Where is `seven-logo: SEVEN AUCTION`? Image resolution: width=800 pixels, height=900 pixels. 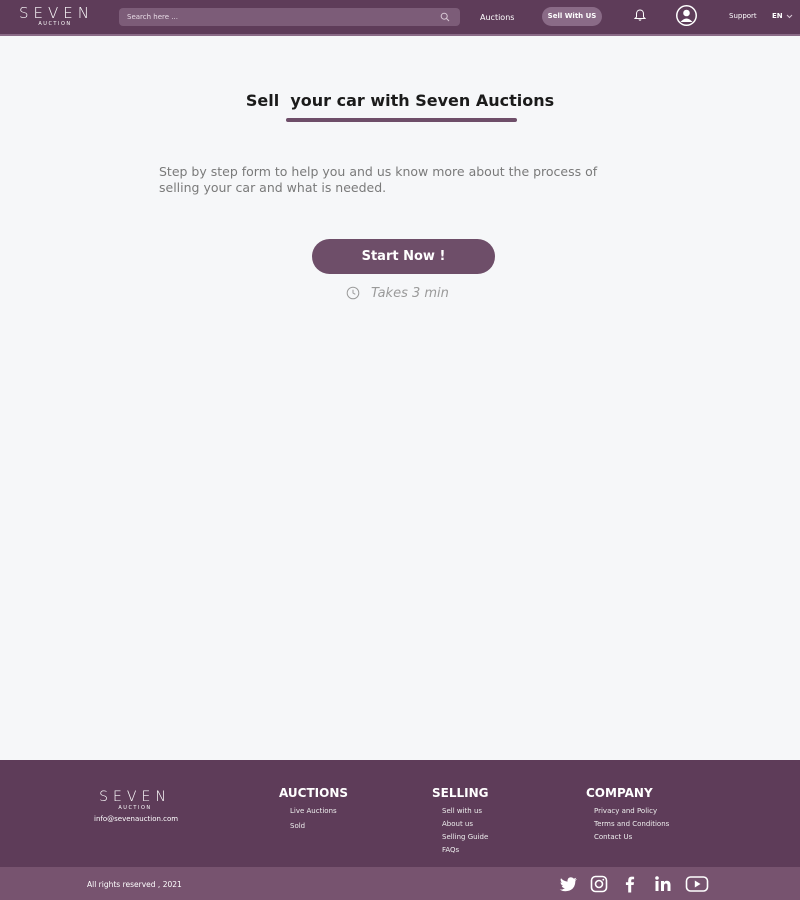 seven-logo: SEVEN AUCTION is located at coordinates (55, 16).